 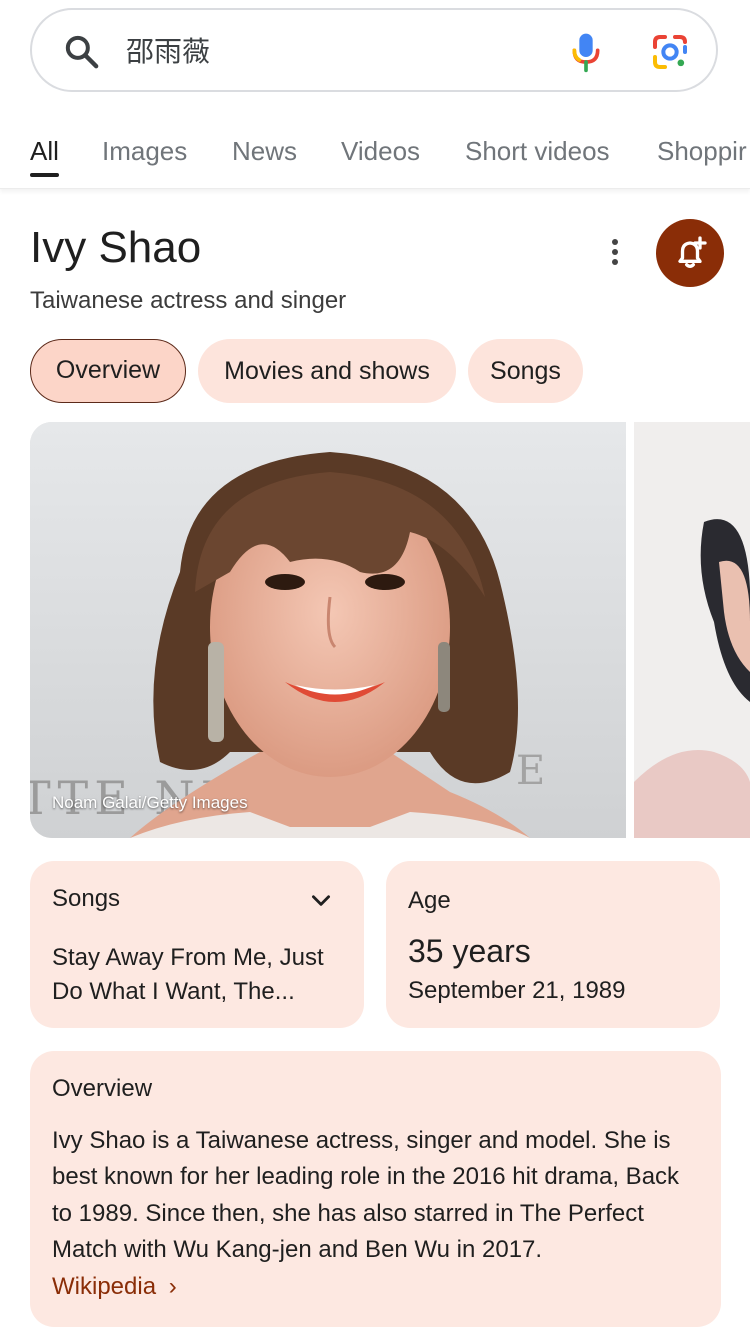 I want to click on wikipedia-link-label: Wikipedia, so click(x=104, y=1286).